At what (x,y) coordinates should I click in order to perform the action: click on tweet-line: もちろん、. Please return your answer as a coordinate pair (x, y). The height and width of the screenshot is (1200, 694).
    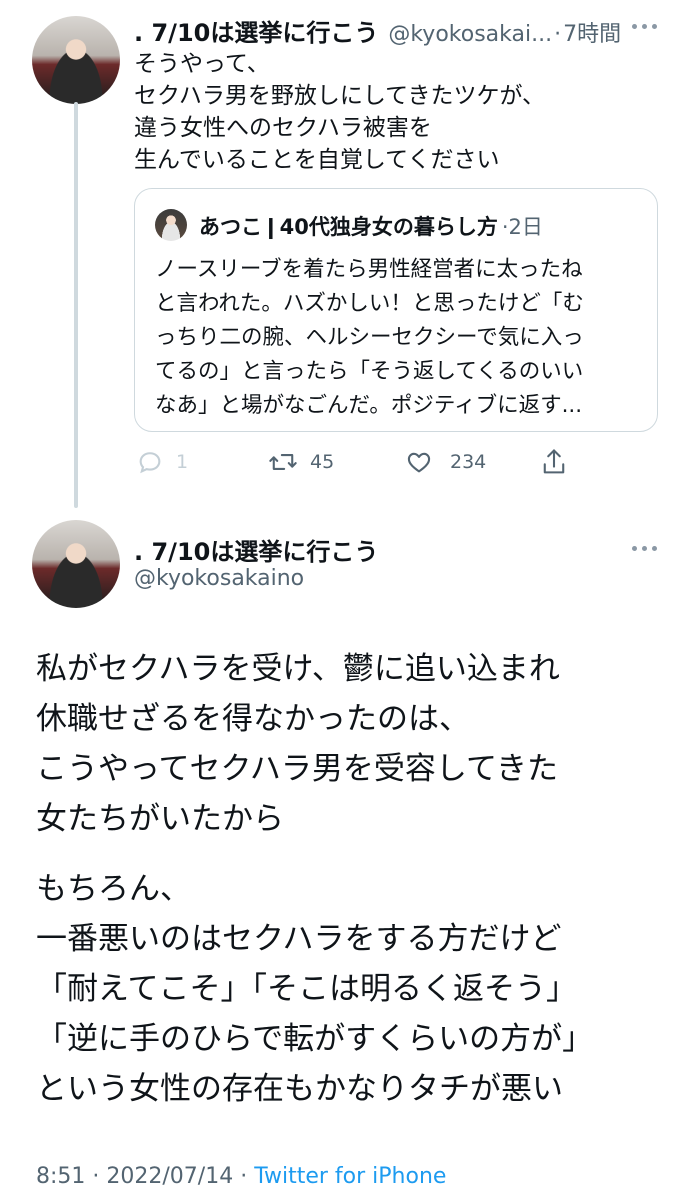
    Looking at the image, I should click on (113, 889).